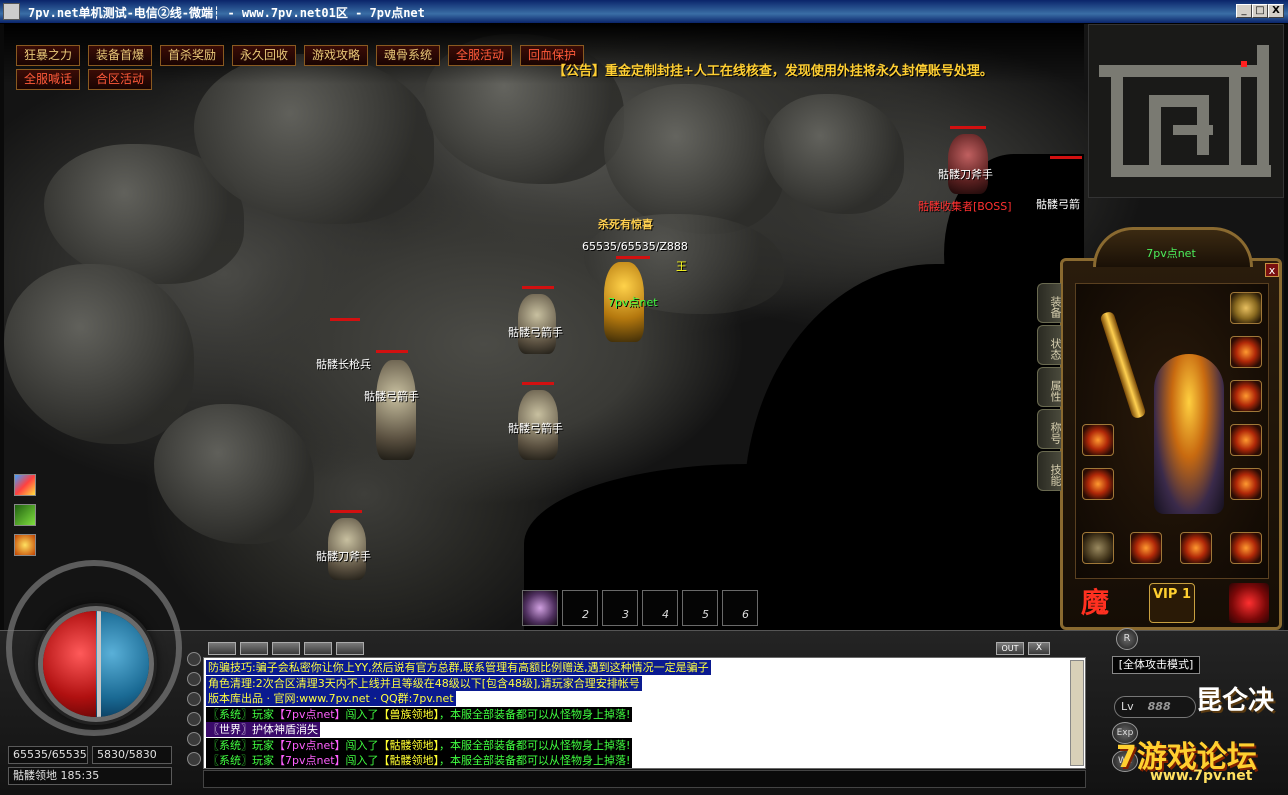 The width and height of the screenshot is (1288, 795). I want to click on chat-scrollbar, so click(1077, 713).